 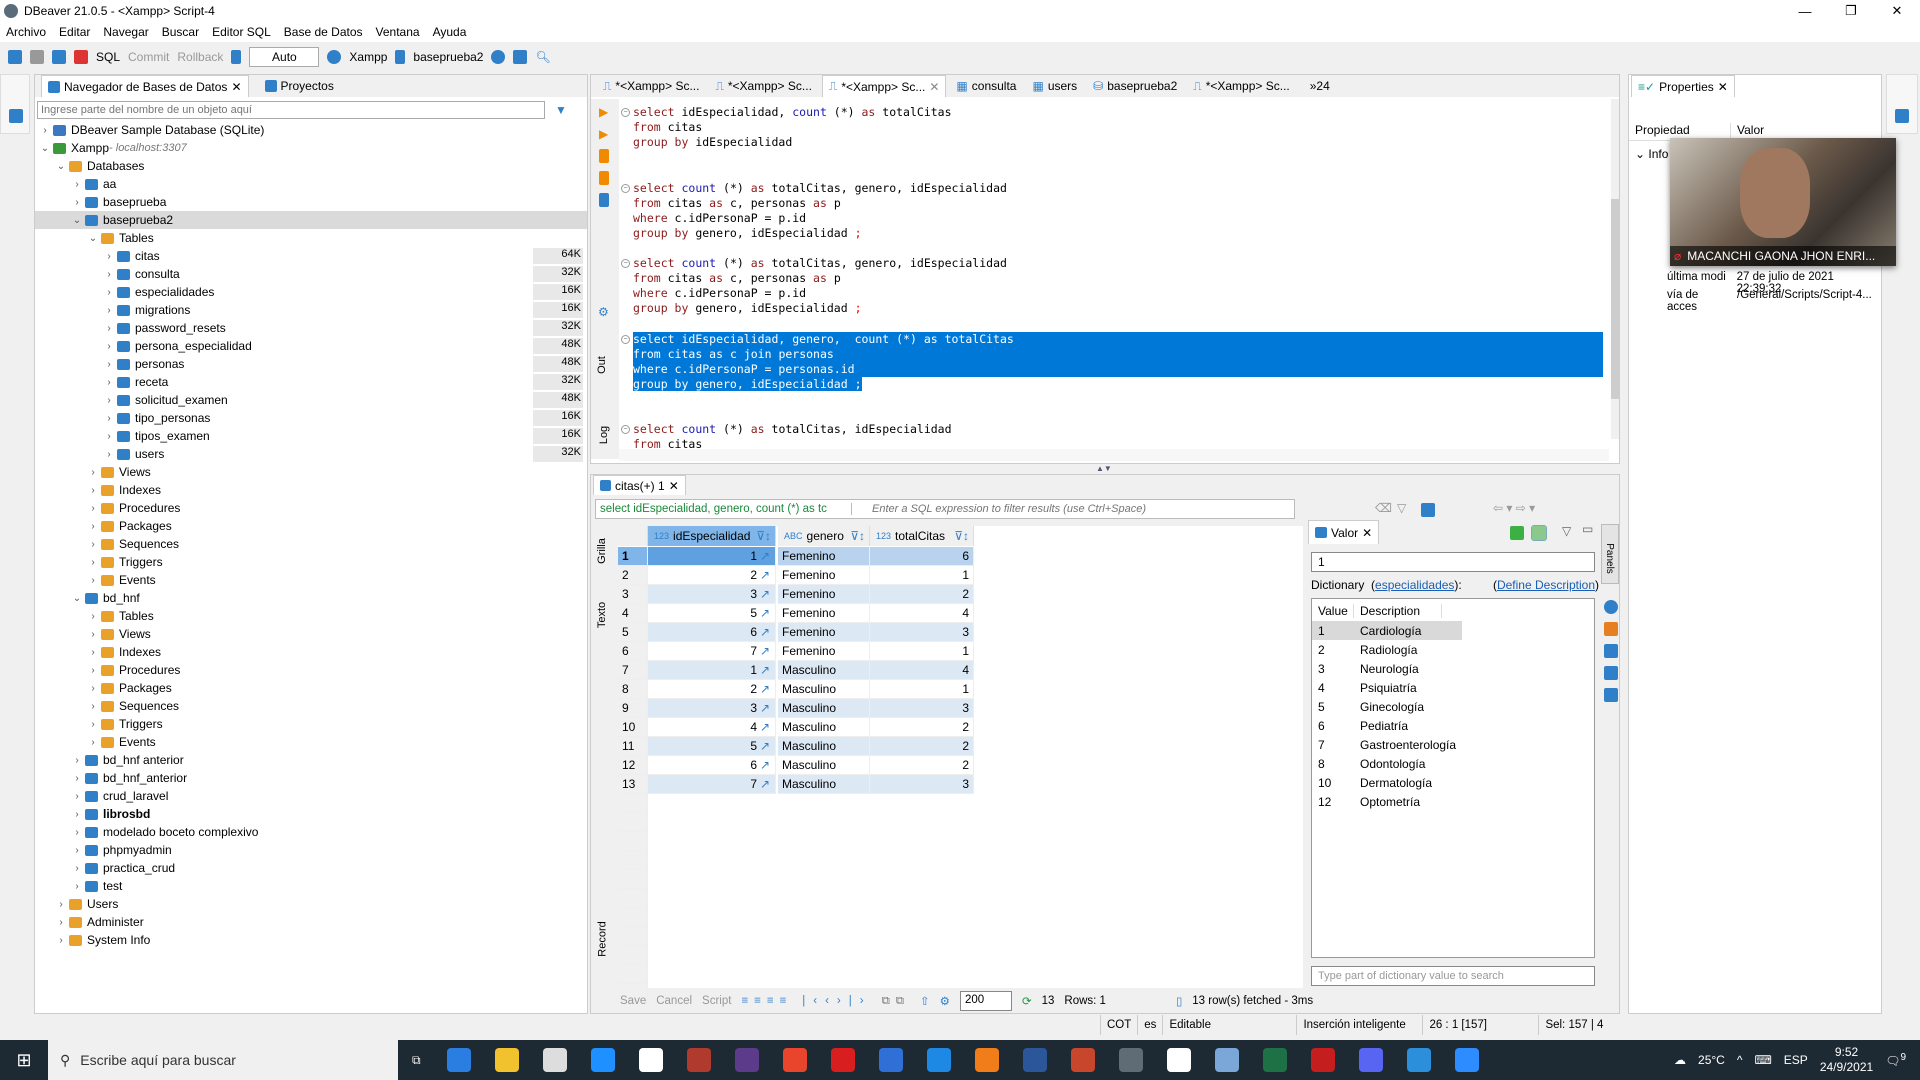 I want to click on fetch-settings-gear-icon: ⚙, so click(x=945, y=1001).